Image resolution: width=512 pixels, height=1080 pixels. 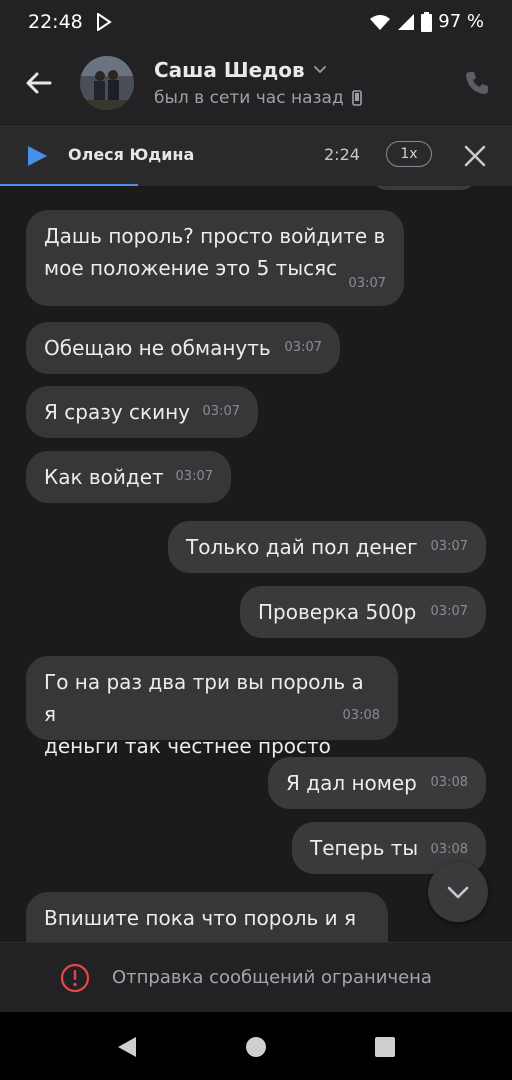 What do you see at coordinates (104, 22) in the screenshot?
I see `play-store-icon` at bounding box center [104, 22].